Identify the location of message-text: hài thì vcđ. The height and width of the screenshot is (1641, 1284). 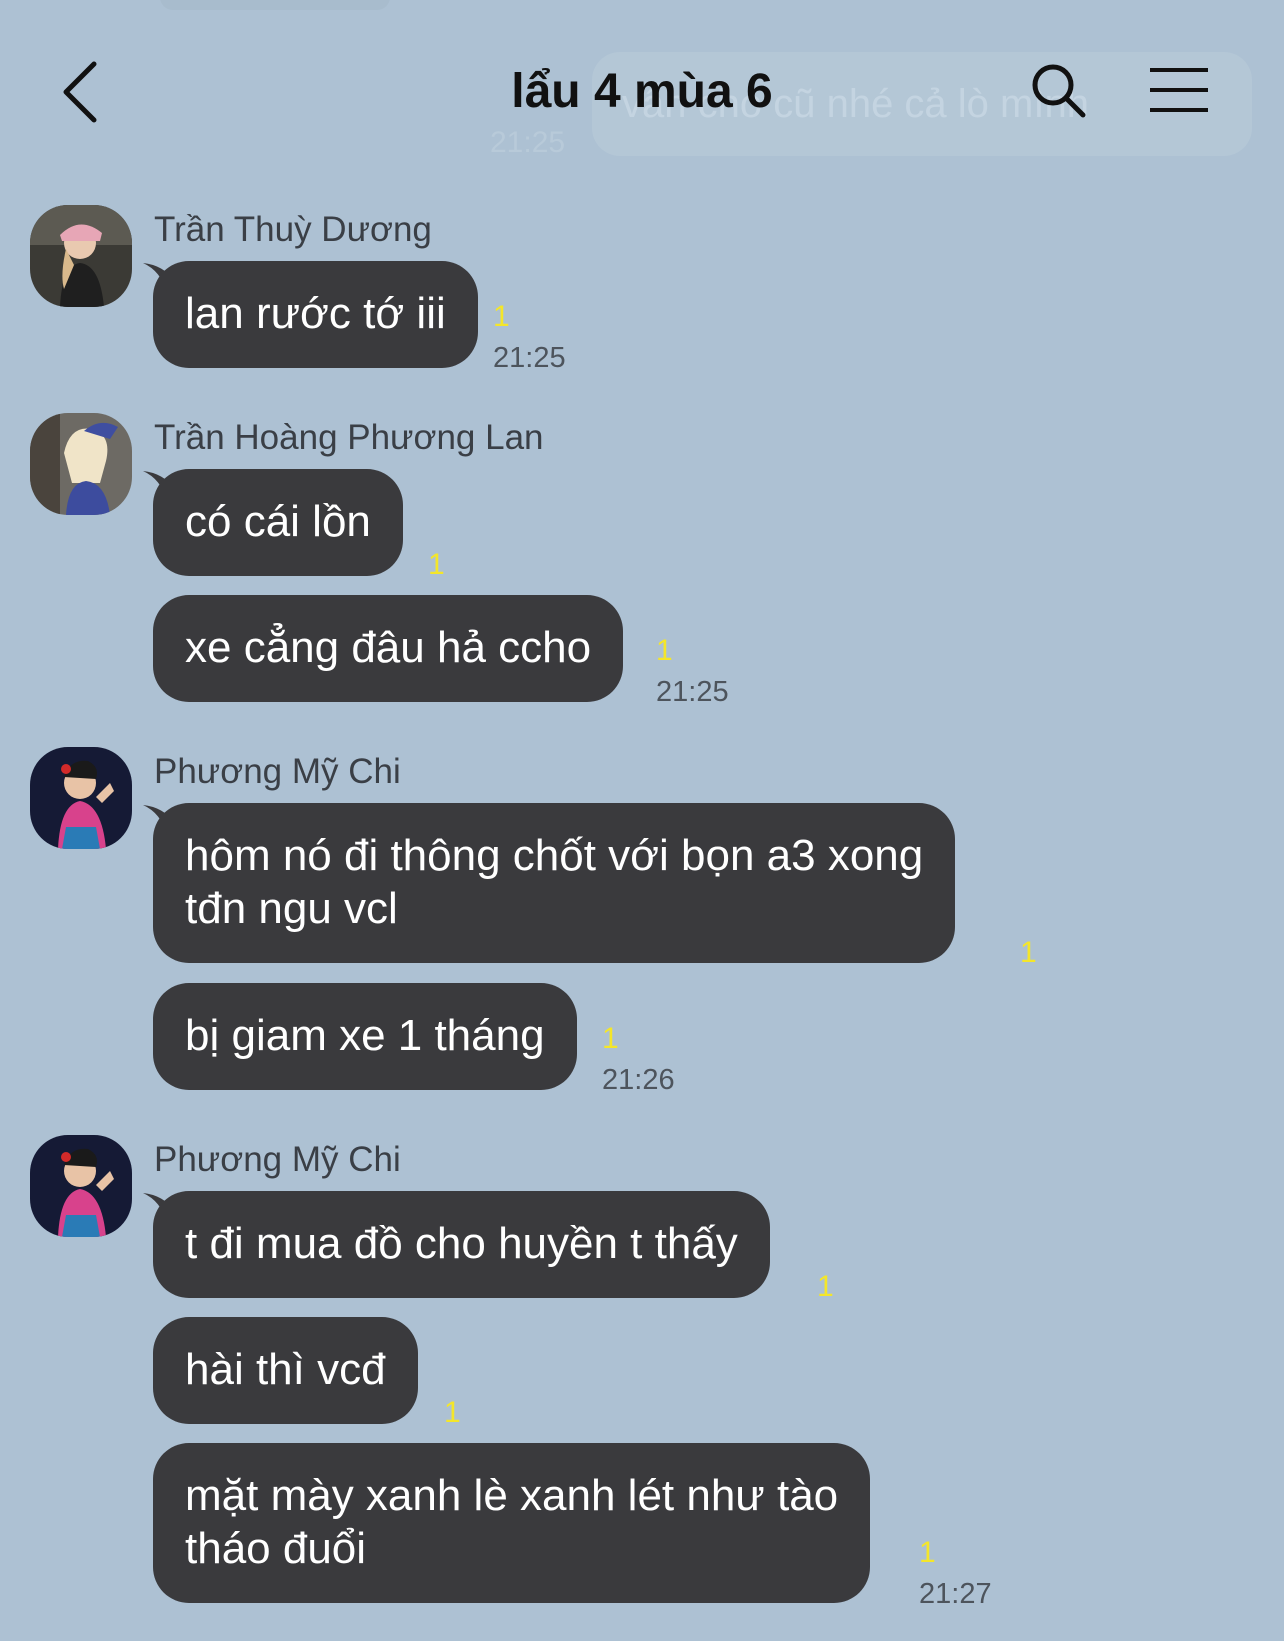
(285, 1369).